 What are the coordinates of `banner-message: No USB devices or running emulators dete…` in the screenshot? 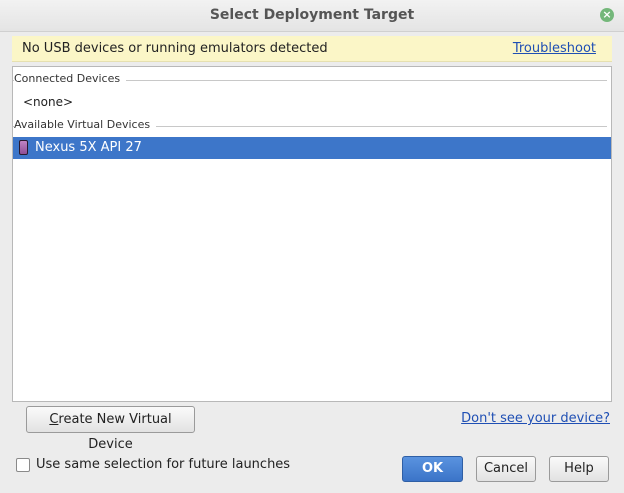 It's located at (175, 48).